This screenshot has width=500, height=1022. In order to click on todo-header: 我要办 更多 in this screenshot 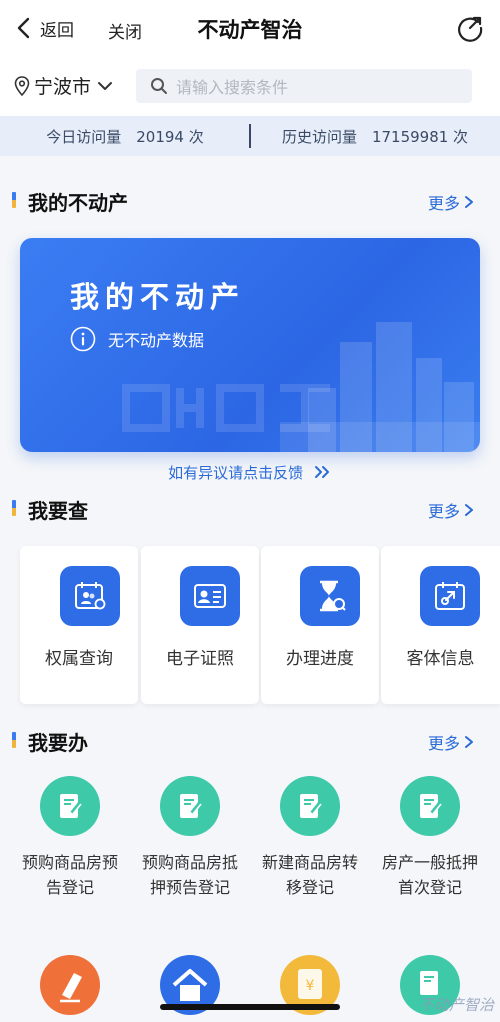, I will do `click(250, 740)`.